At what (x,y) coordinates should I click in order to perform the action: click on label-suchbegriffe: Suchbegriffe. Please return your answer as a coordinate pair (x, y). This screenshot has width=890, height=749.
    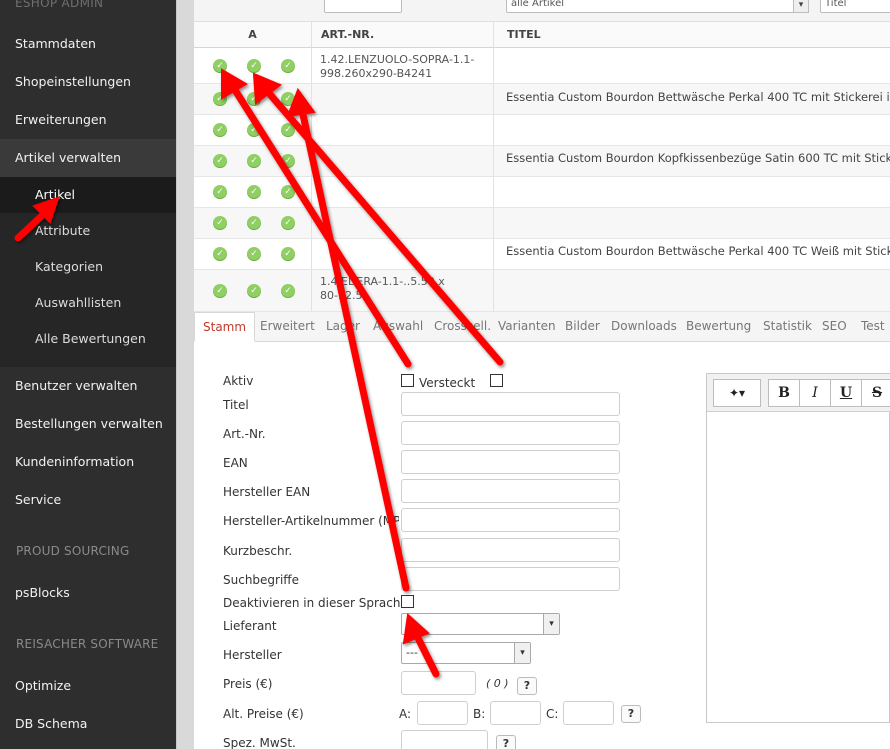
    Looking at the image, I should click on (261, 580).